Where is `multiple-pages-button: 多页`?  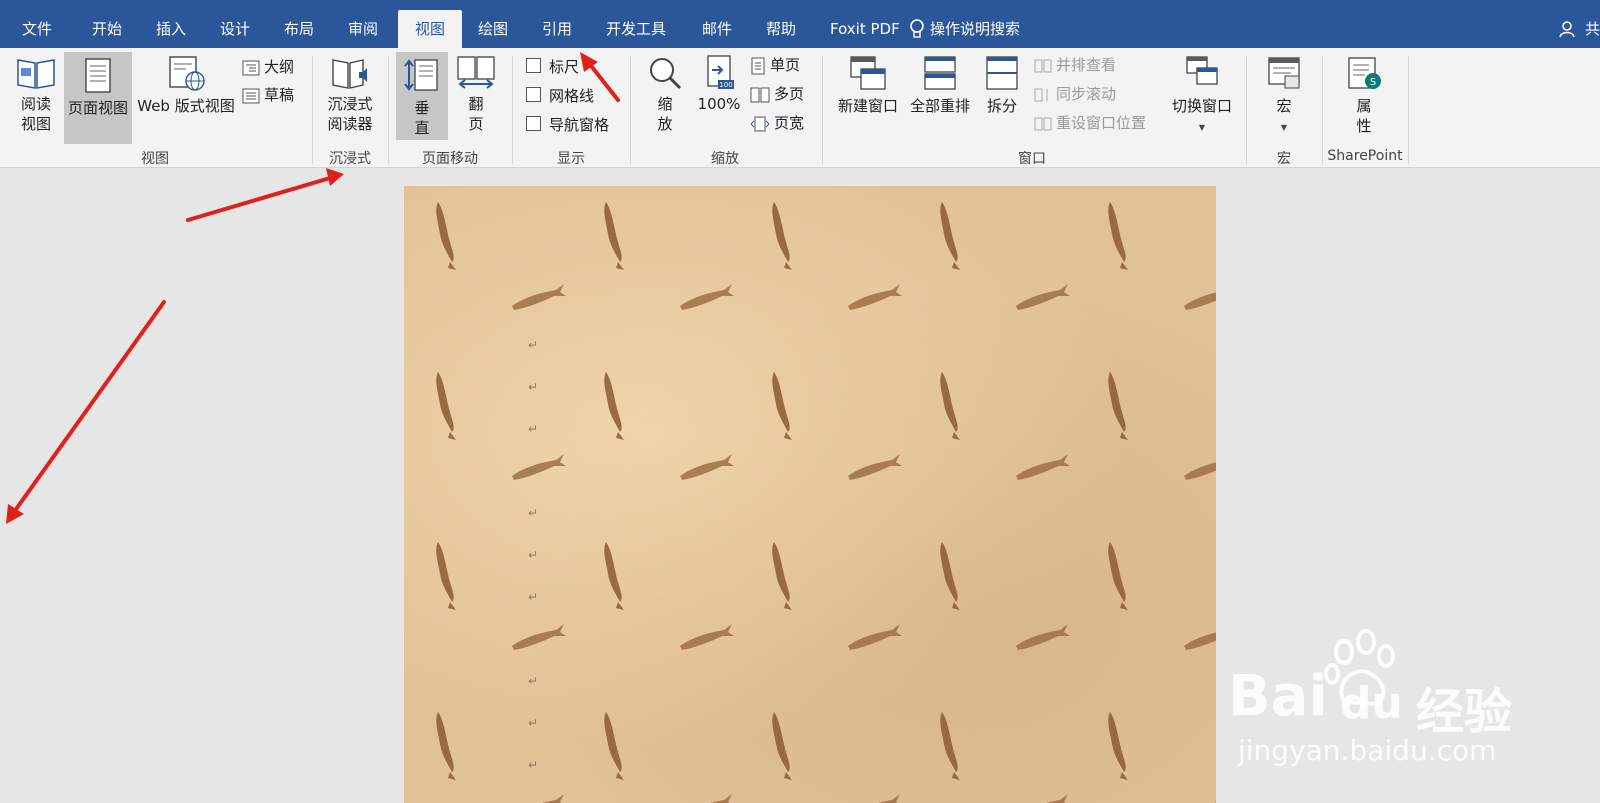
multiple-pages-button: 多页 is located at coordinates (777, 94).